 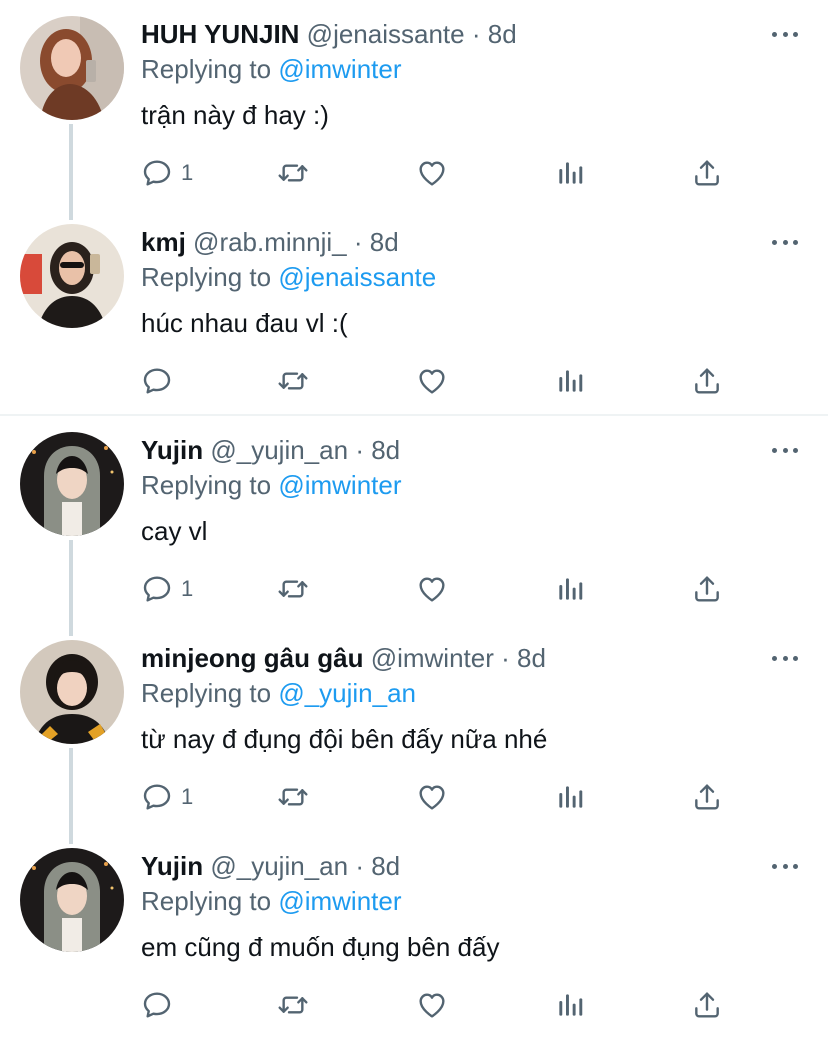 I want to click on user-handle: @jenaissante, so click(x=386, y=34).